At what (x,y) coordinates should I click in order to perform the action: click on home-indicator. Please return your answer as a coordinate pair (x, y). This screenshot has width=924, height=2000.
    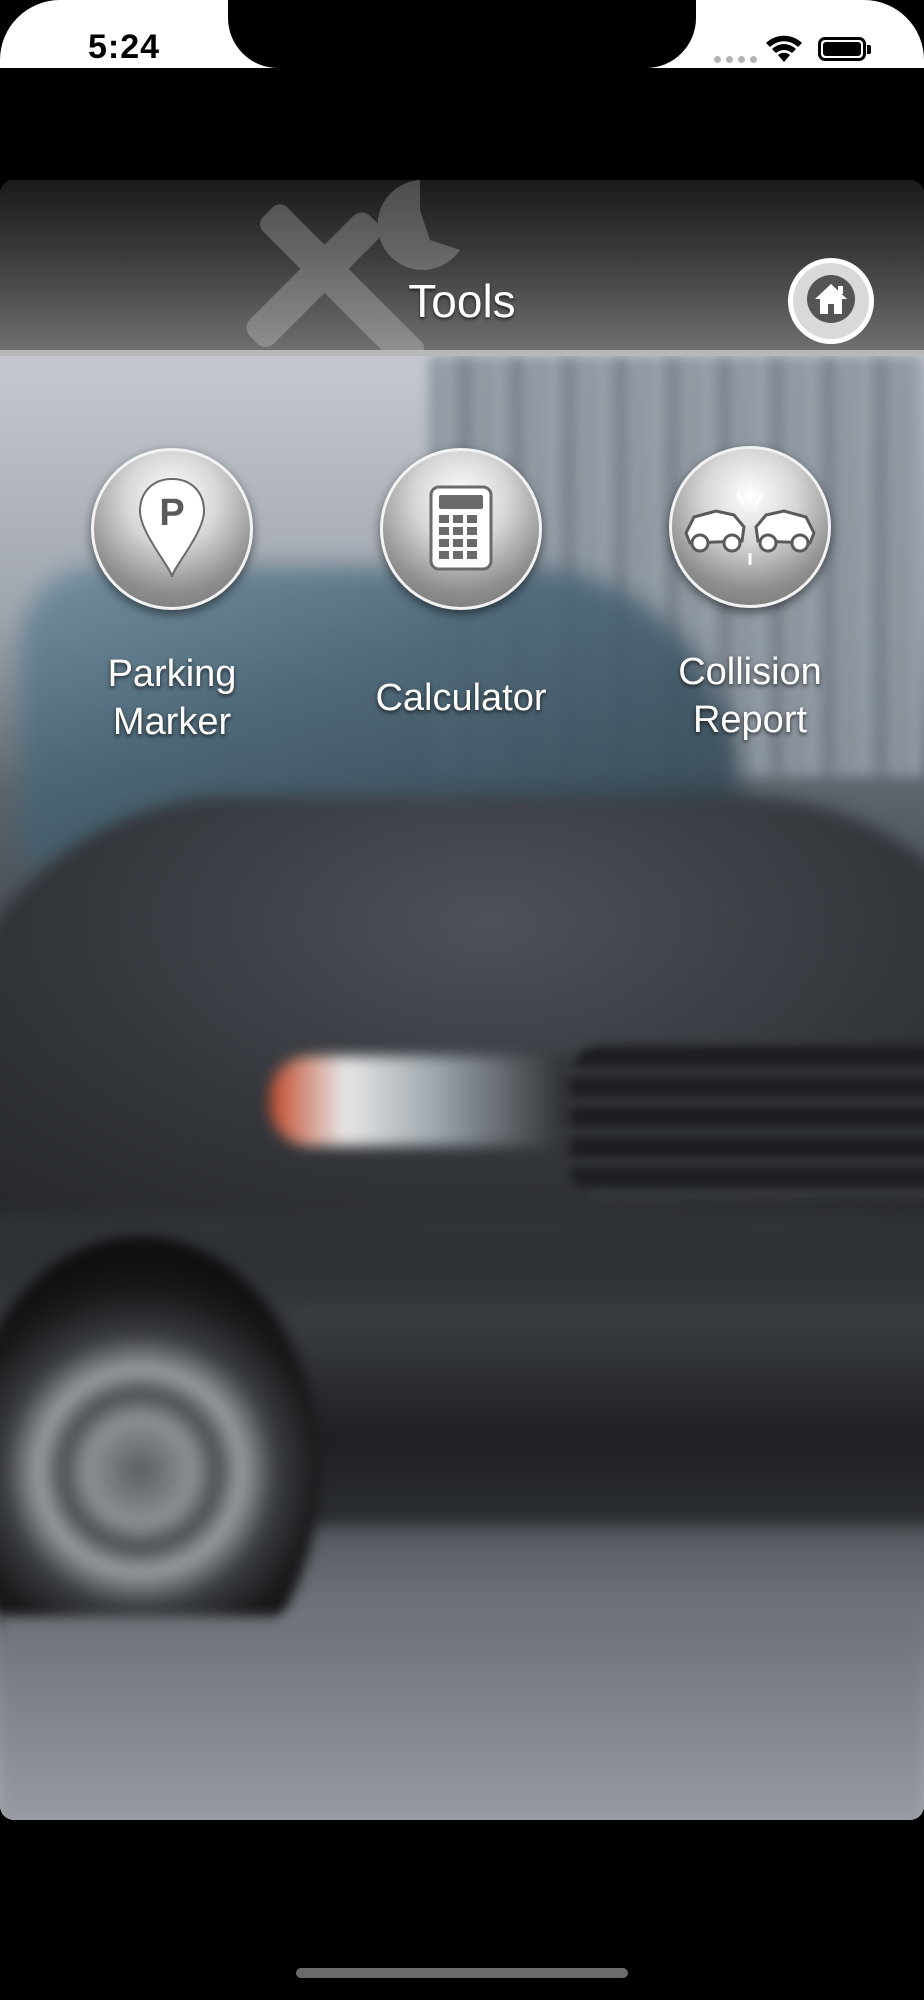
    Looking at the image, I should click on (462, 1973).